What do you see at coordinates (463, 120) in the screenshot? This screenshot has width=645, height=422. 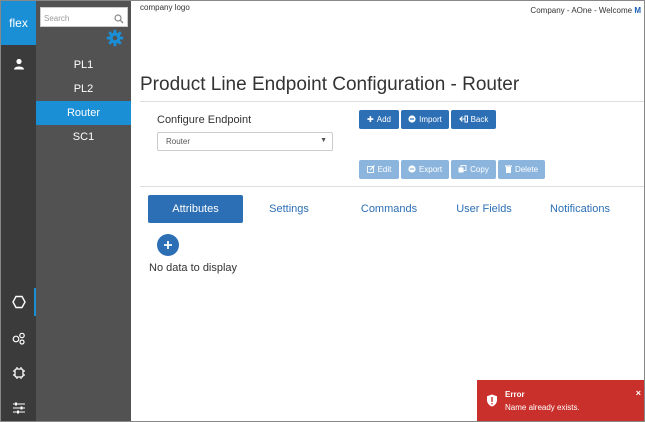 I see `back-icon` at bounding box center [463, 120].